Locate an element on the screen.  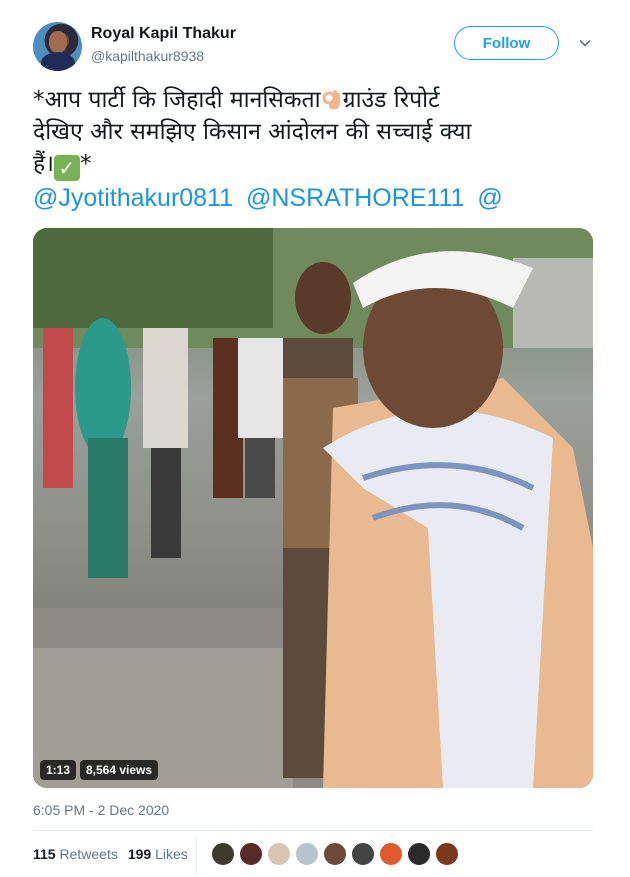
check-mark-icon: ✓ is located at coordinates (66, 168).